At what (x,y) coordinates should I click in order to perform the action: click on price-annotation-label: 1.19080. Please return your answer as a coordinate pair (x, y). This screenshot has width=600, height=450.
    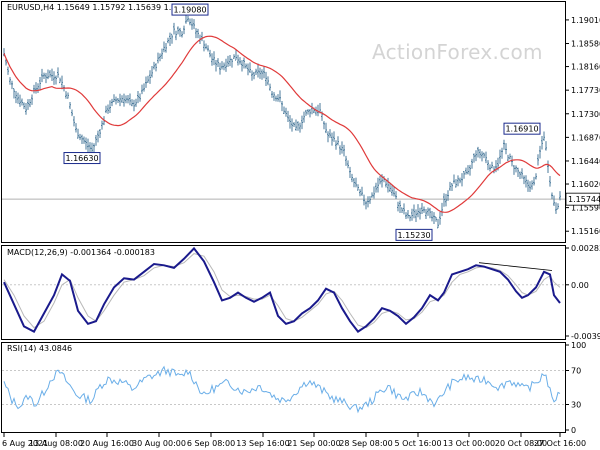
    Looking at the image, I should click on (189, 10).